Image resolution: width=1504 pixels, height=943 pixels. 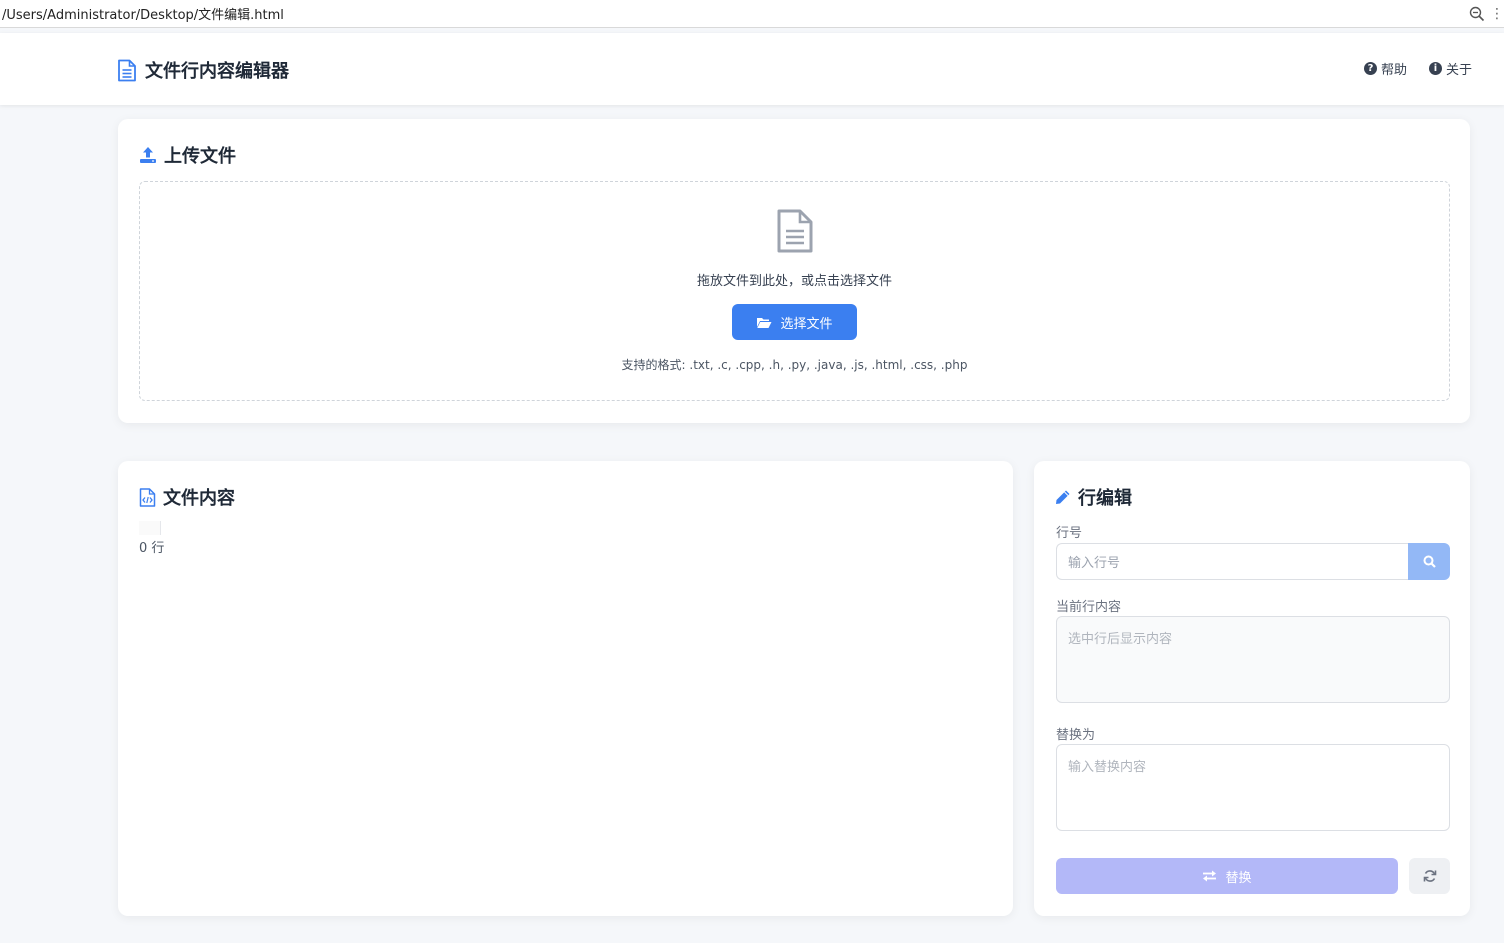 I want to click on app-header: 文件行内容编辑器 ? 帮助 i 关于, so click(x=752, y=69).